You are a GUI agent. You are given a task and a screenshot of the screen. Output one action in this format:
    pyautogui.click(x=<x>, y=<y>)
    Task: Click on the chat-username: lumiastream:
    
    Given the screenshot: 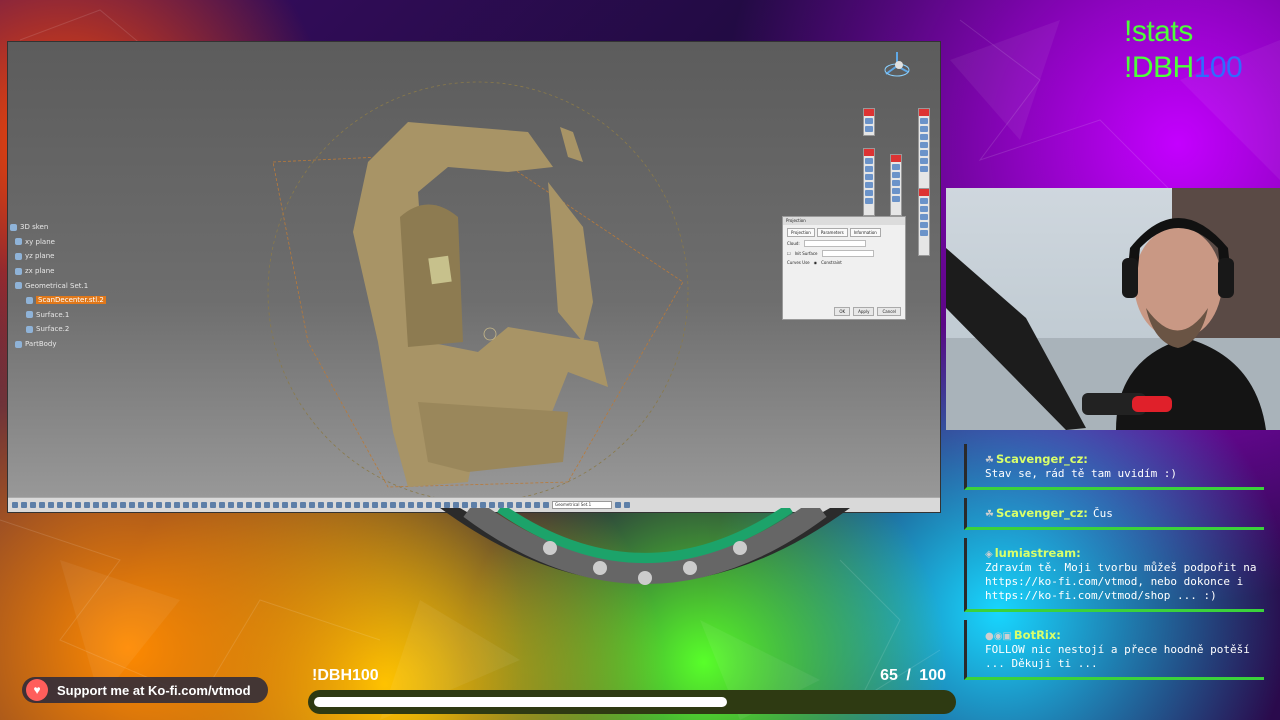 What is the action you would take?
    pyautogui.click(x=1037, y=553)
    